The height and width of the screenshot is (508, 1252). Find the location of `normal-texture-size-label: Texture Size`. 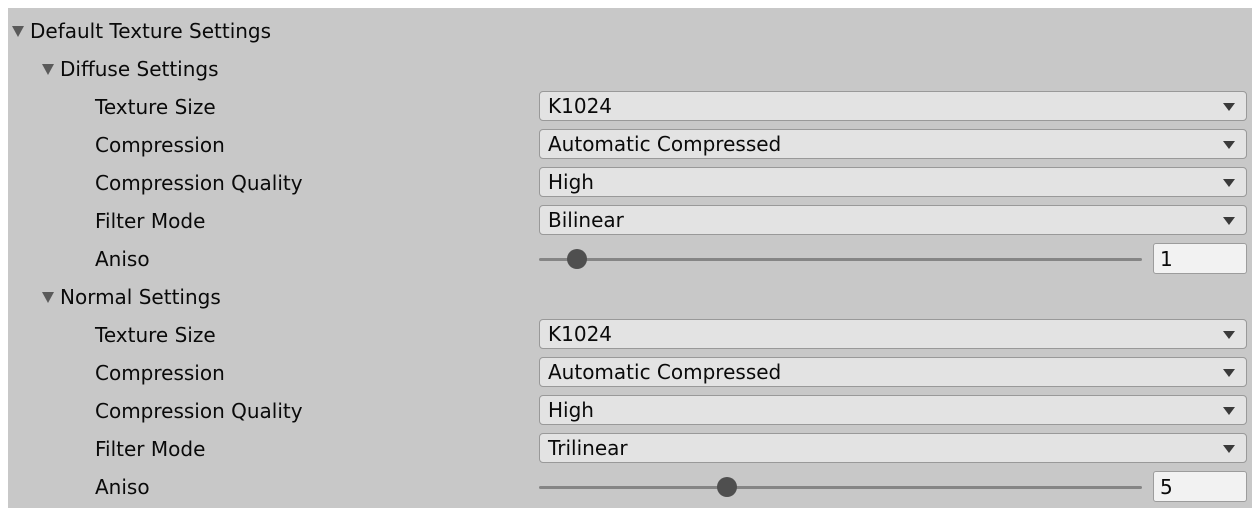

normal-texture-size-label: Texture Size is located at coordinates (155, 335).